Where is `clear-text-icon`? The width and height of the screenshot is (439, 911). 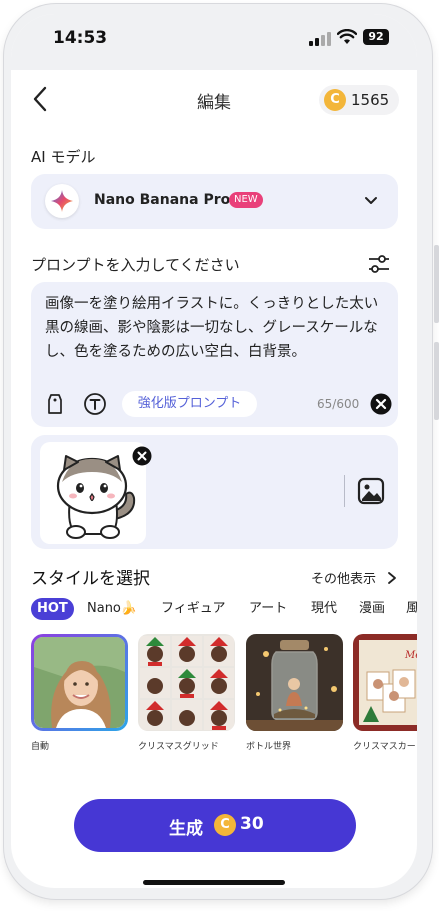
clear-text-icon is located at coordinates (381, 404).